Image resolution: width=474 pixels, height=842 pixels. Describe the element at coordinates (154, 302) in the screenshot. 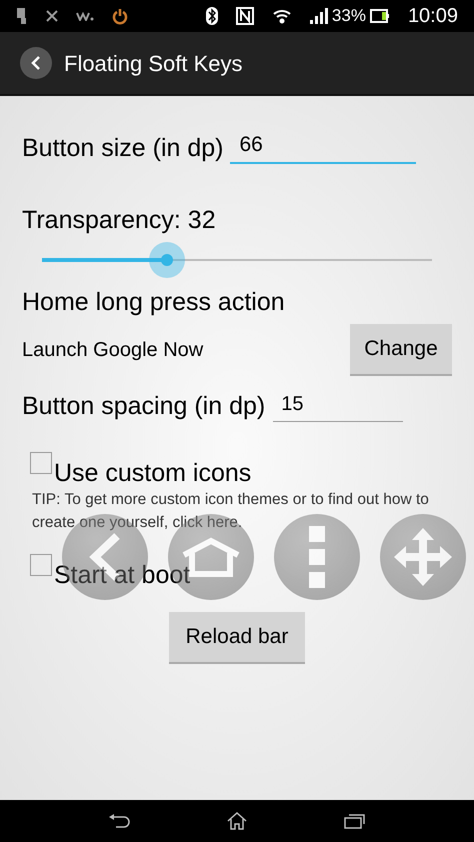

I see `home-action-heading: Home long press action` at that location.